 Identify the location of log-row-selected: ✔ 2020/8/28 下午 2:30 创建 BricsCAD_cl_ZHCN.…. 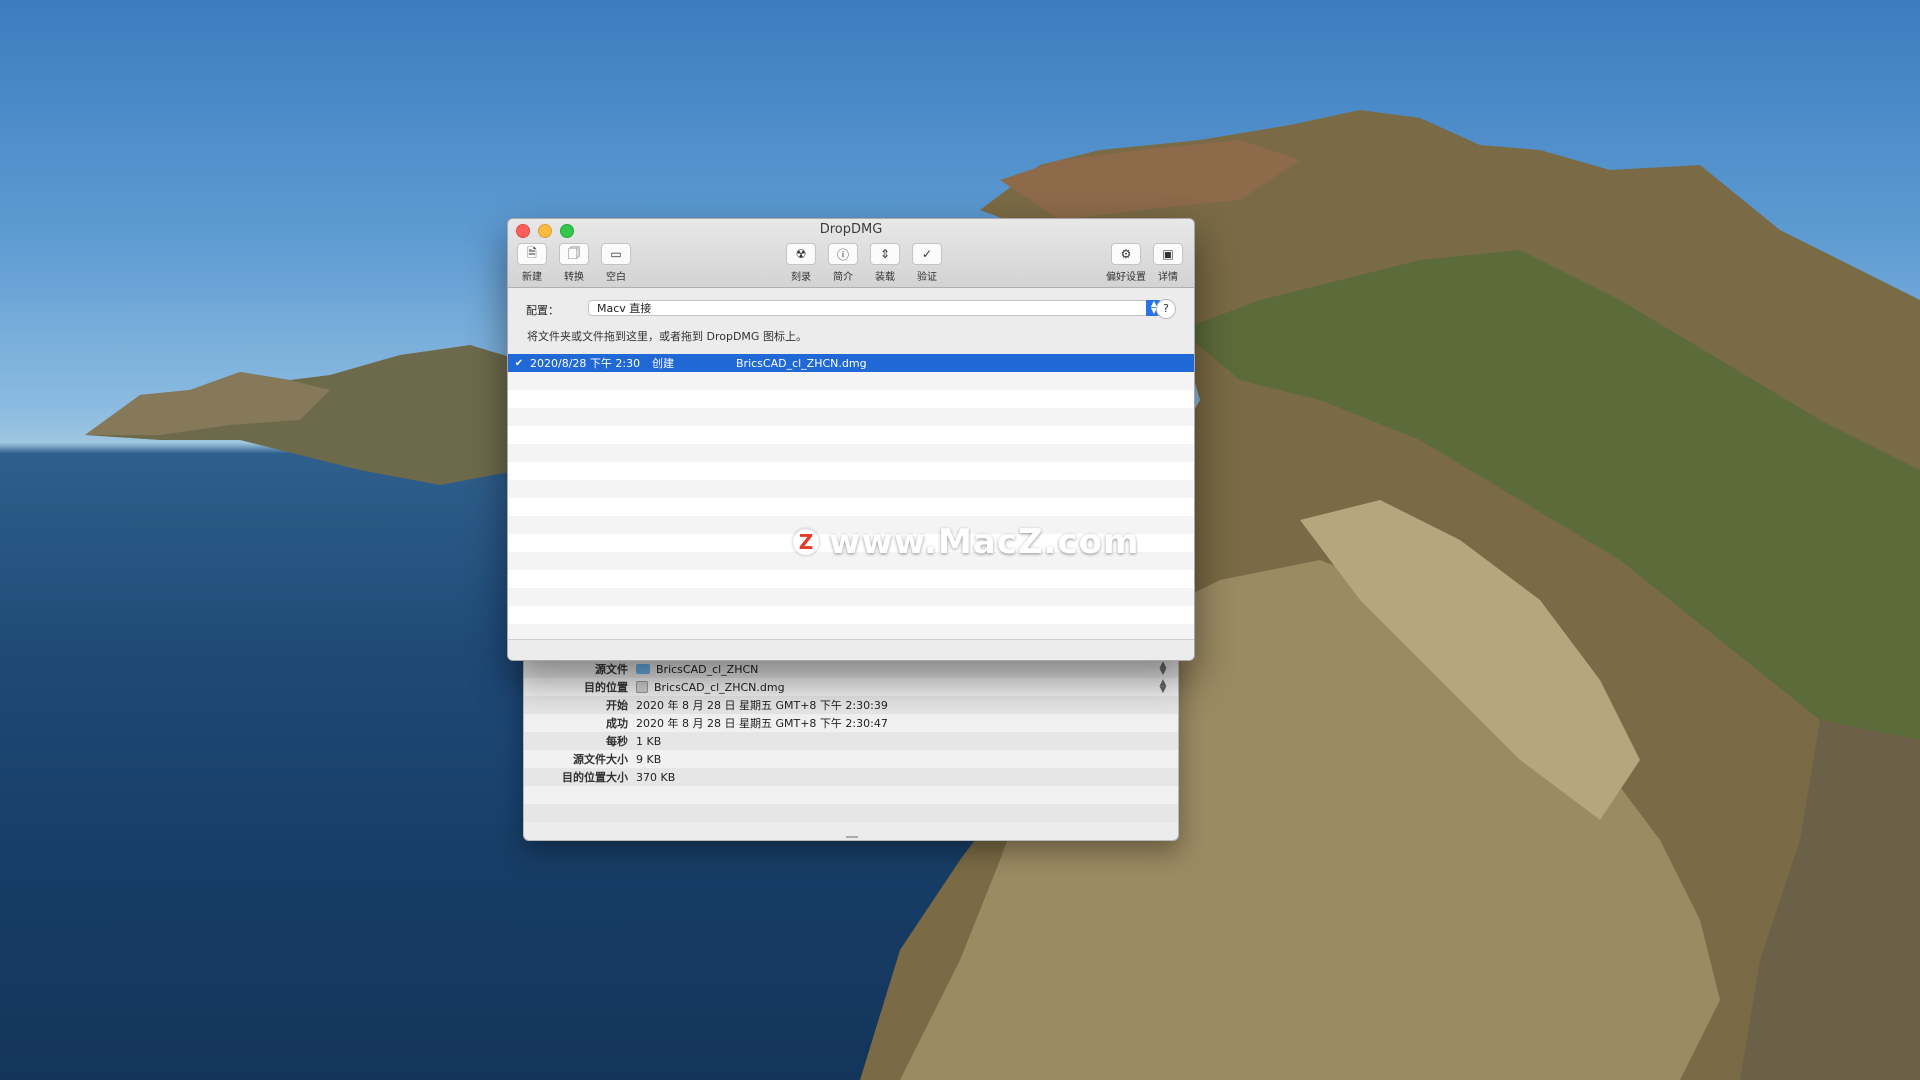
(851, 363).